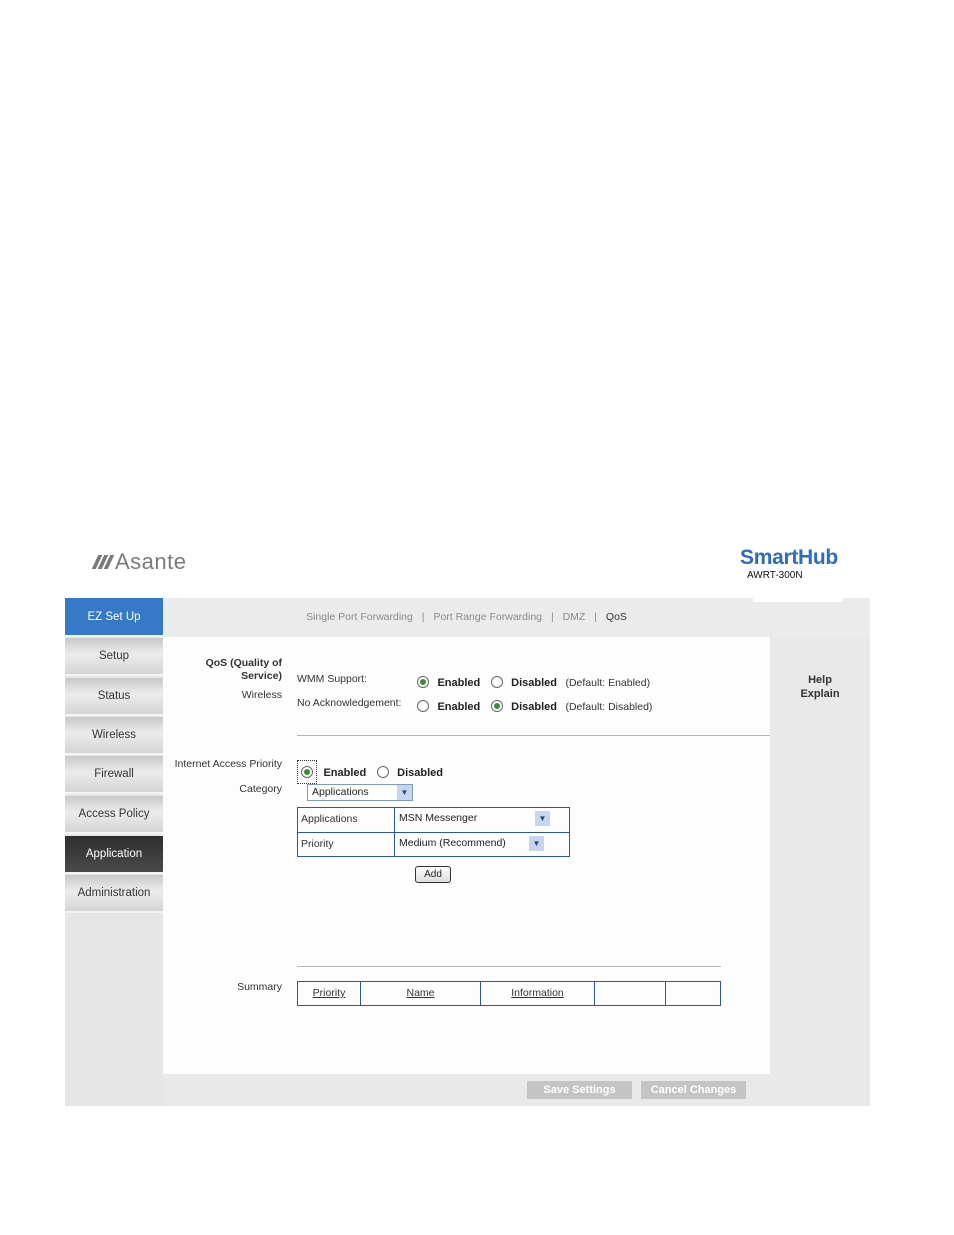 The image size is (954, 1235). Describe the element at coordinates (259, 987) in the screenshot. I see `summary-label: Summary` at that location.